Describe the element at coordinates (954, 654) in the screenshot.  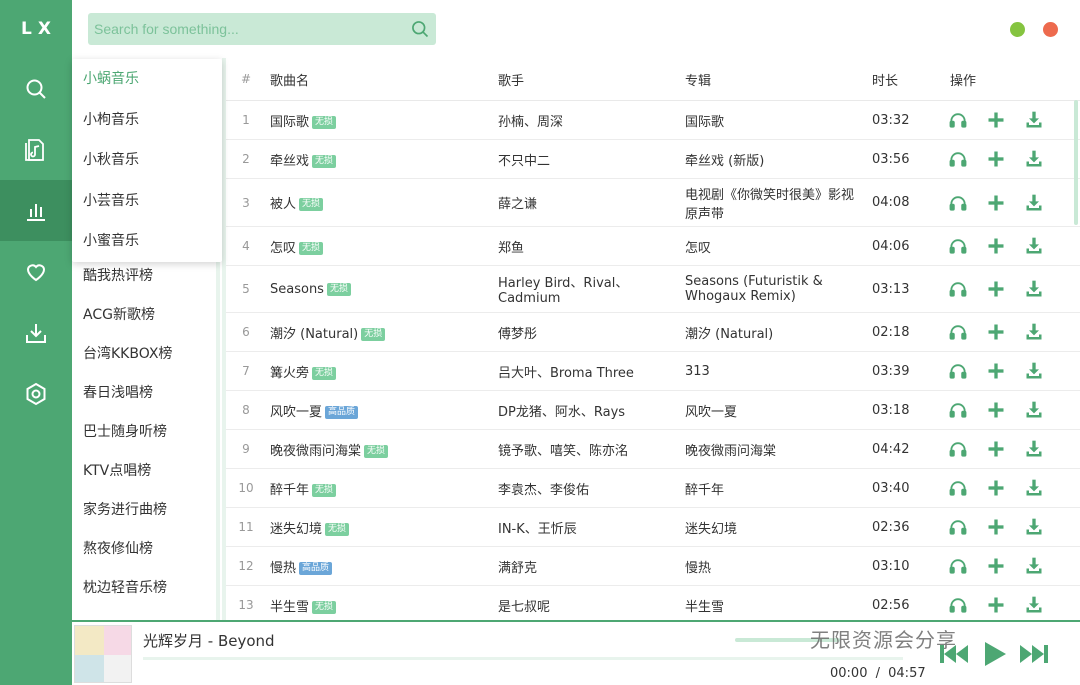
I see `previous-icon` at that location.